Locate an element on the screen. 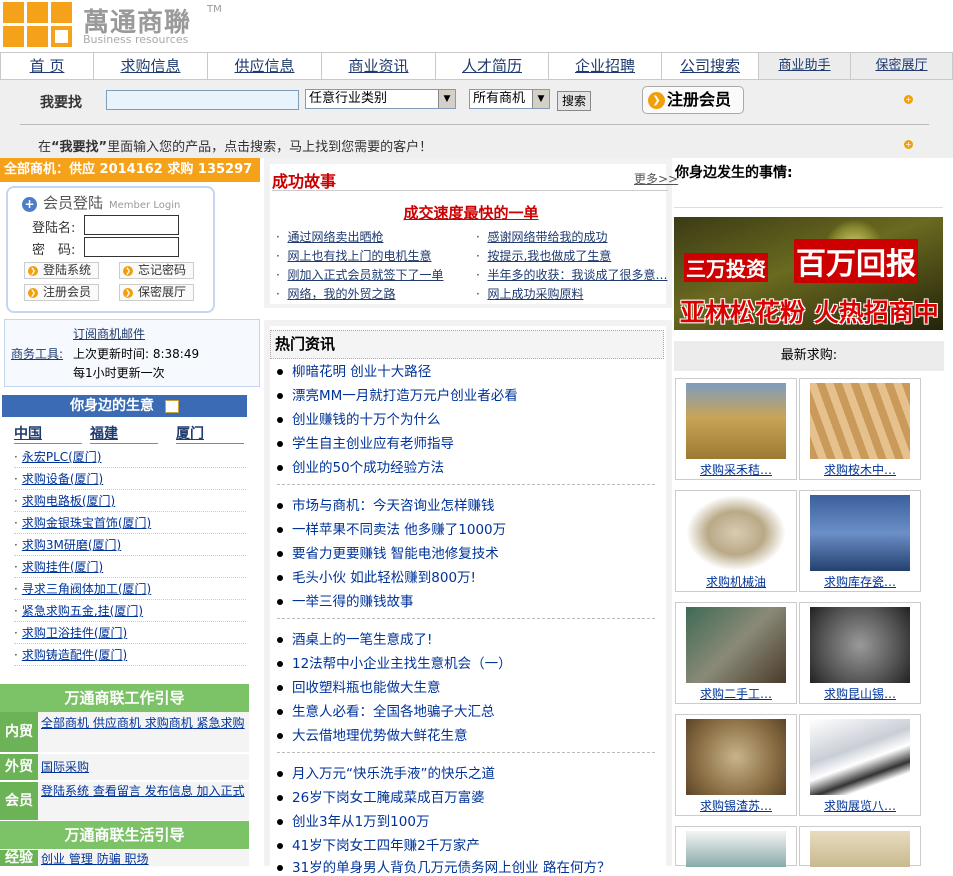 Image resolution: width=953 pixels, height=876 pixels. register-member-button: ❯ 注册会员 is located at coordinates (693, 100).